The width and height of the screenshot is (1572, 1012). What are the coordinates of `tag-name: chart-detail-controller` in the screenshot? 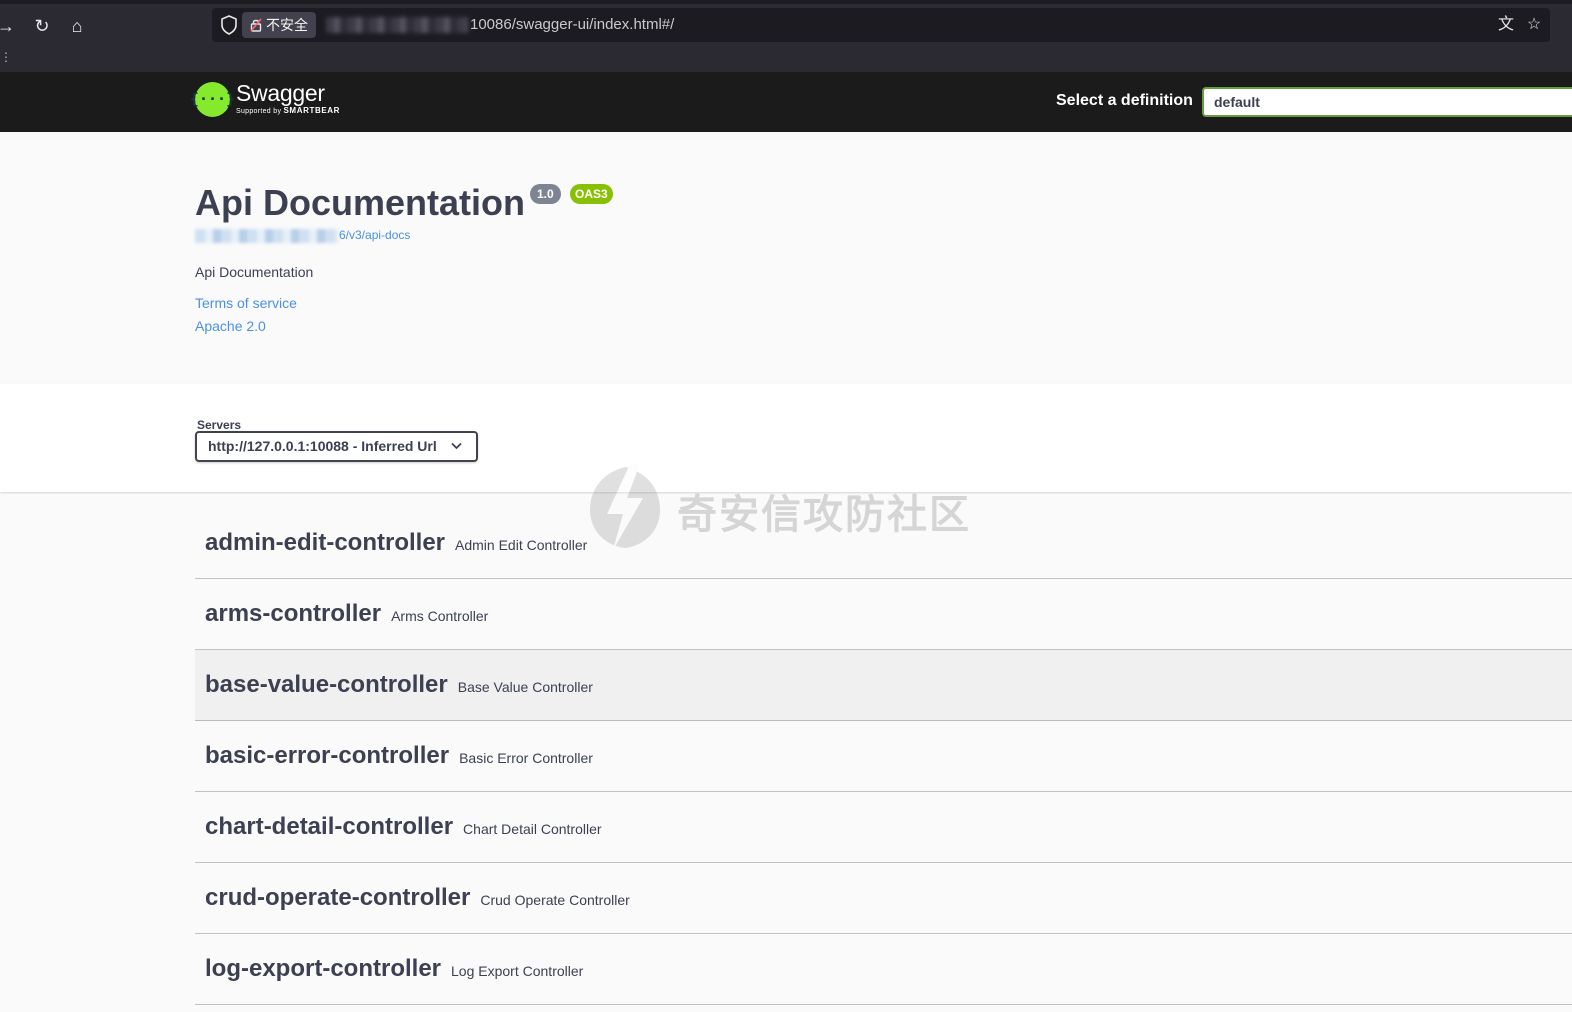 It's located at (329, 827).